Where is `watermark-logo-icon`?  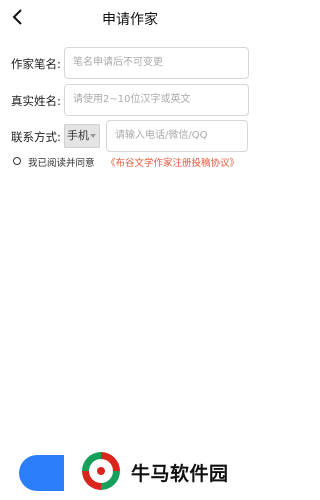 watermark-logo-icon is located at coordinates (101, 471).